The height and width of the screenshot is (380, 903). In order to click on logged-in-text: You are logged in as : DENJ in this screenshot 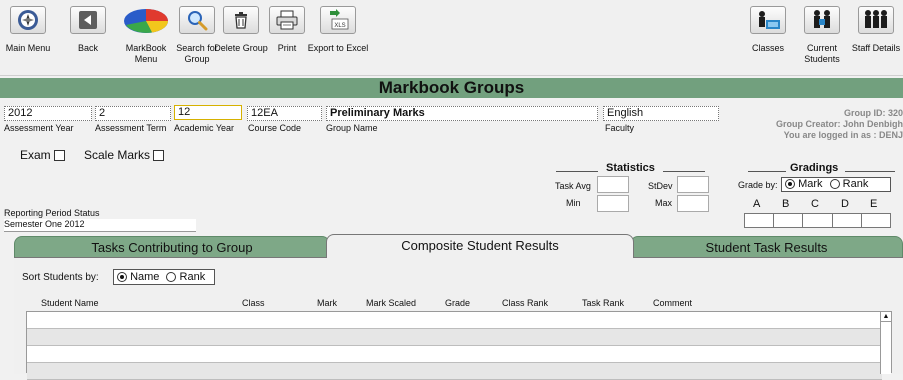, I will do `click(843, 135)`.